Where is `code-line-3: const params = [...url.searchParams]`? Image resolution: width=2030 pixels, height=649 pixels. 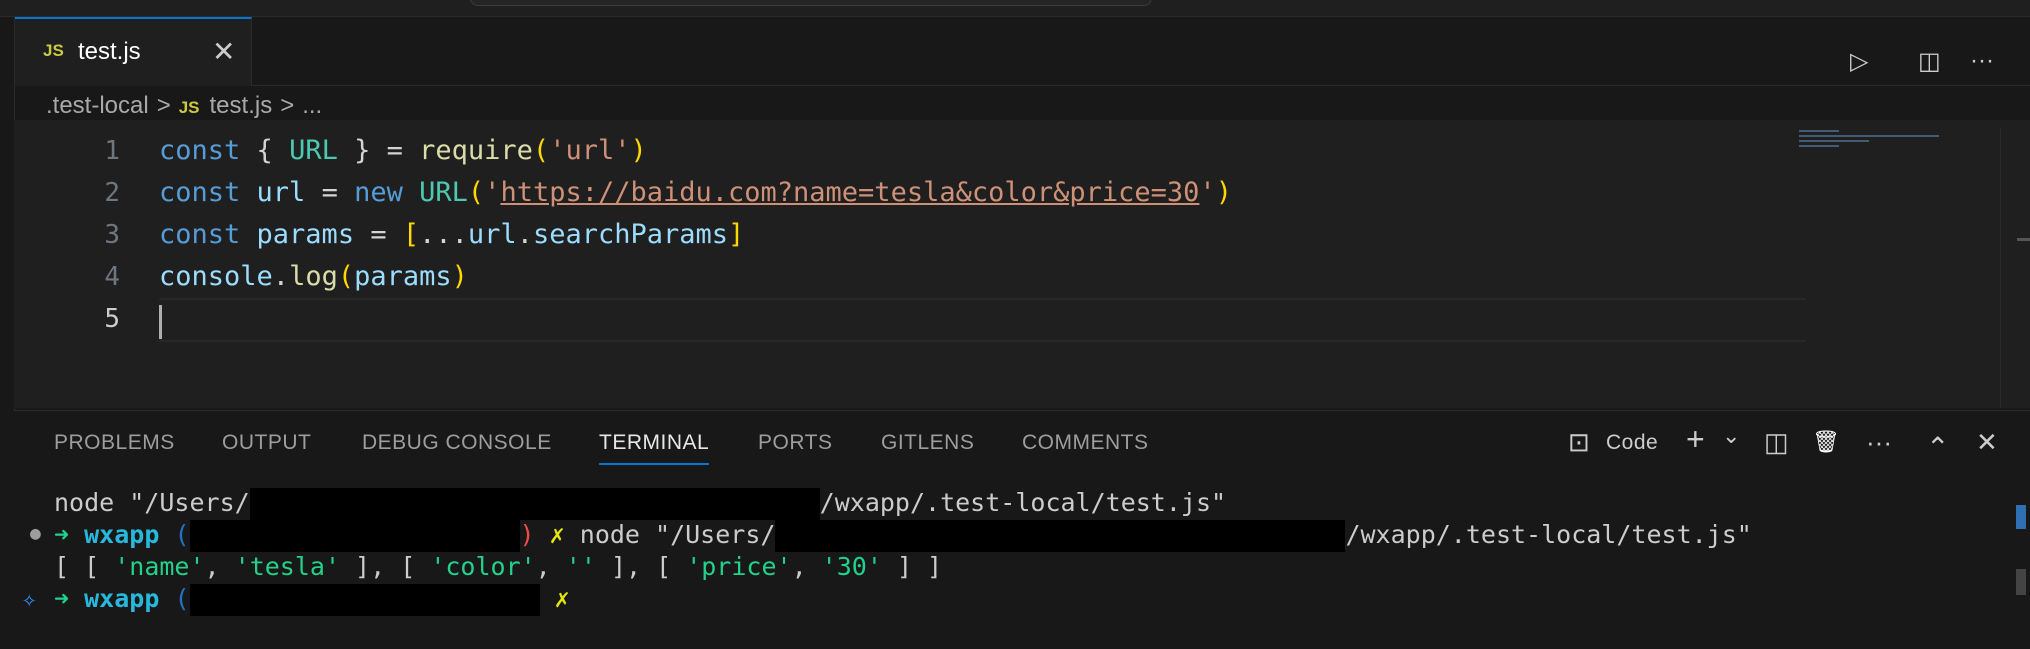
code-line-3: const params = [...url.searchParams] is located at coordinates (451, 235).